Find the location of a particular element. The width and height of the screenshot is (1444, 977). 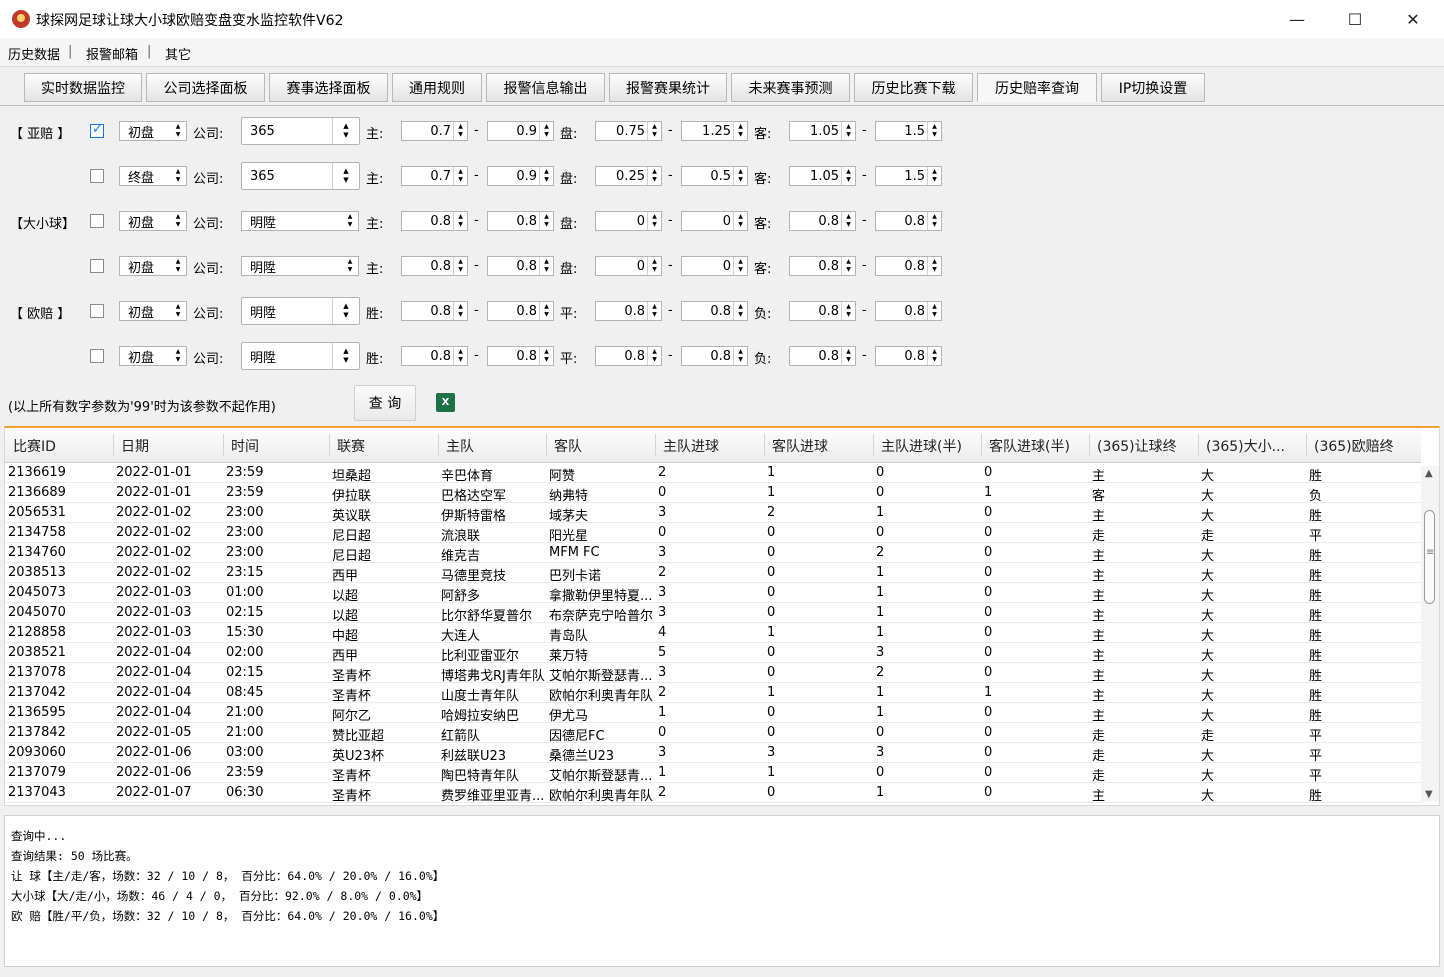

vertical-scrollbar: ▲ ▼ is located at coordinates (1430, 634).